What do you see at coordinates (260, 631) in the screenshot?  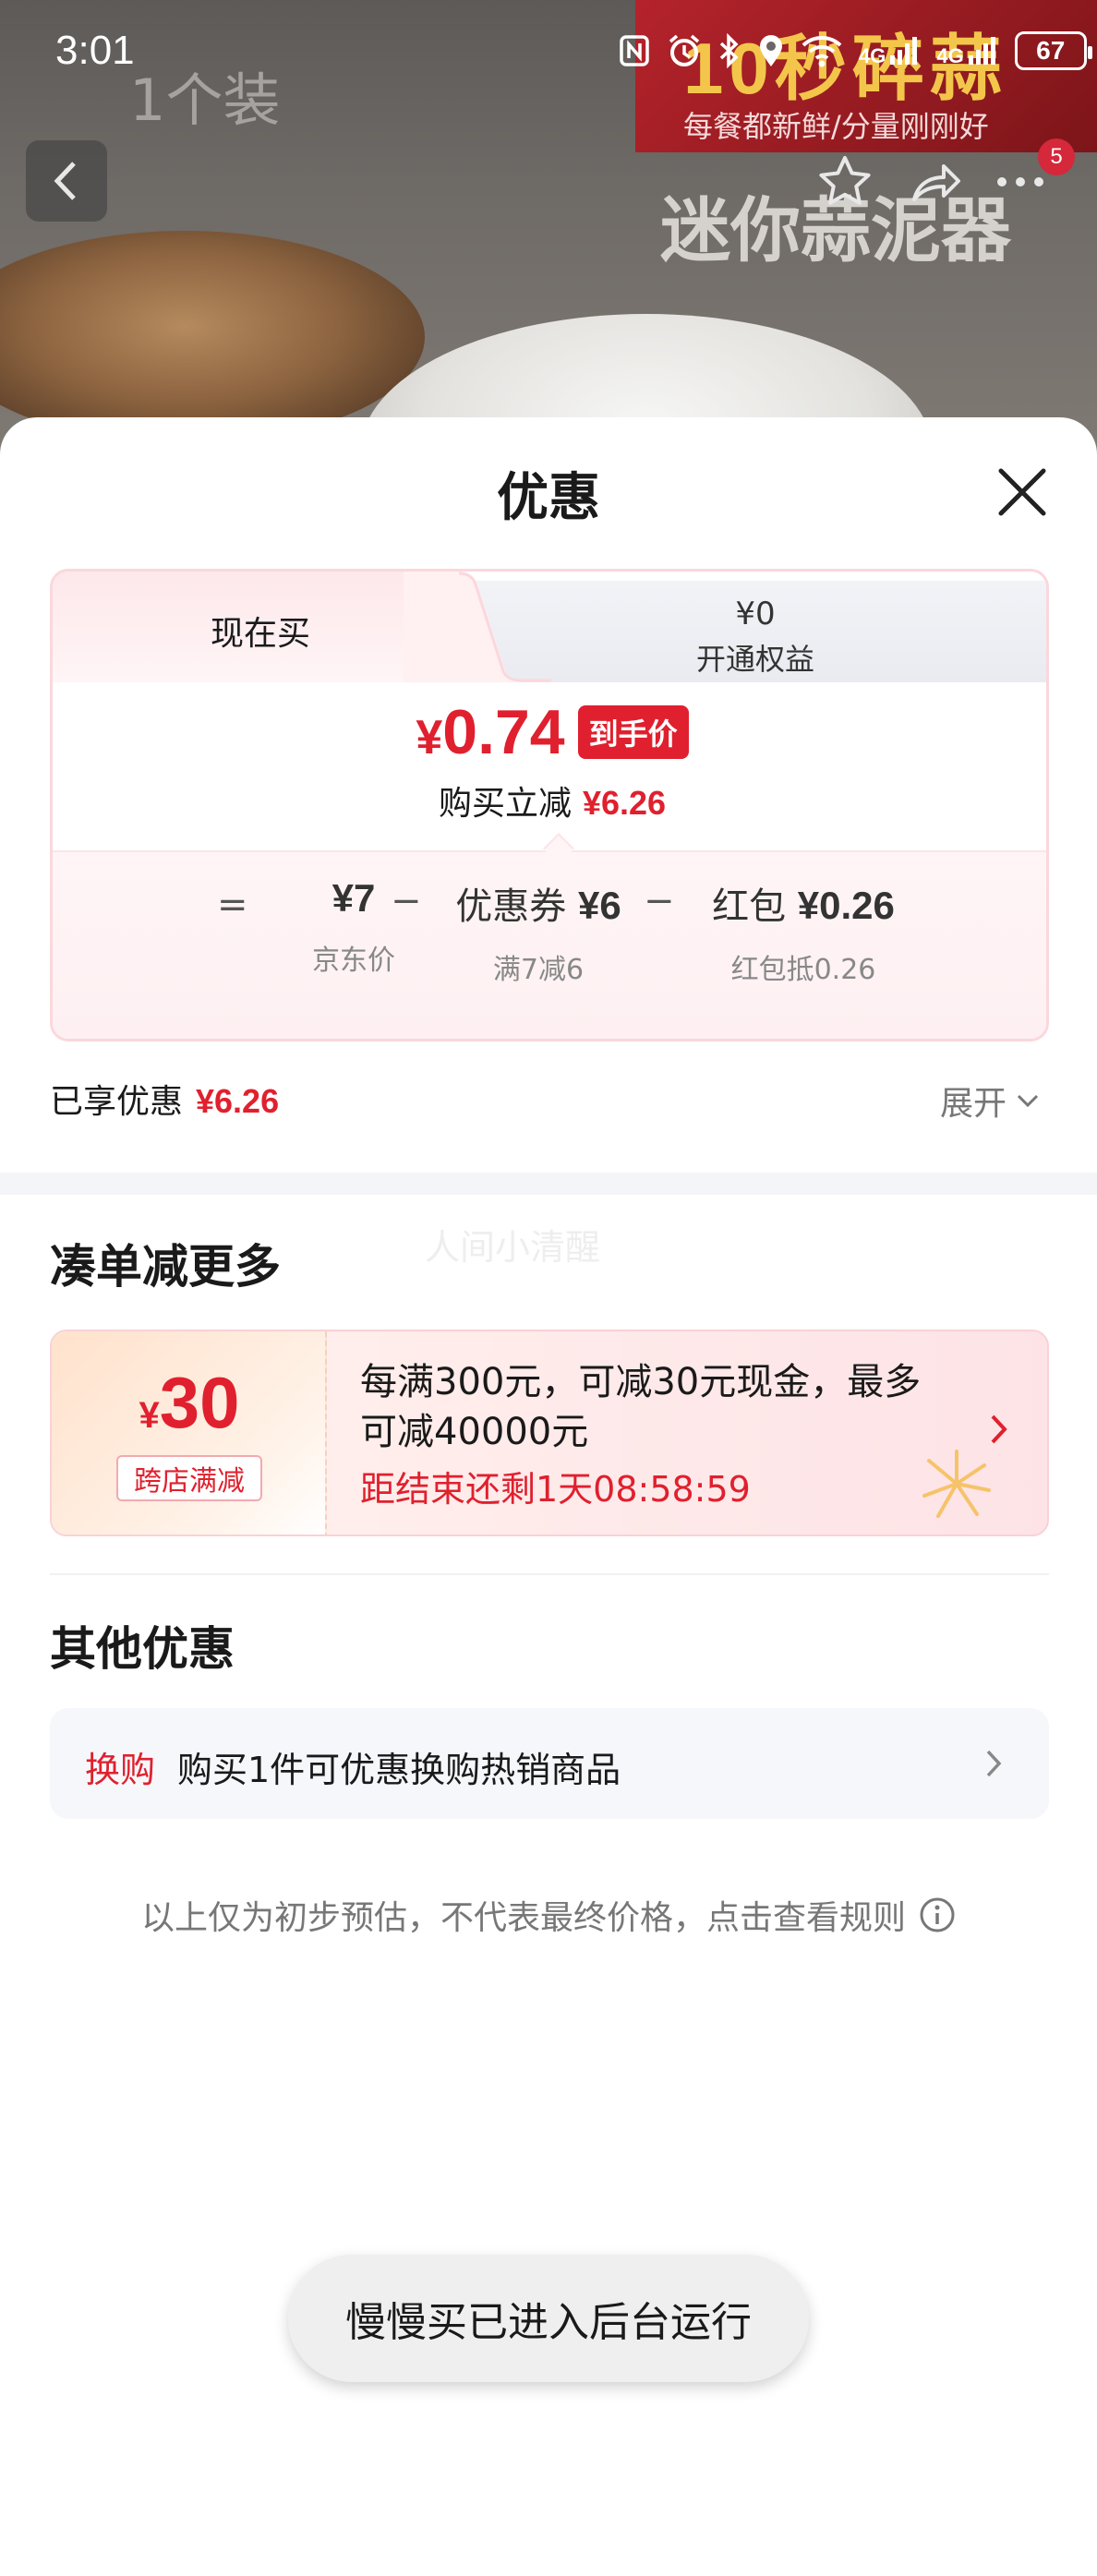 I see `tab-buy-now: 现在买` at bounding box center [260, 631].